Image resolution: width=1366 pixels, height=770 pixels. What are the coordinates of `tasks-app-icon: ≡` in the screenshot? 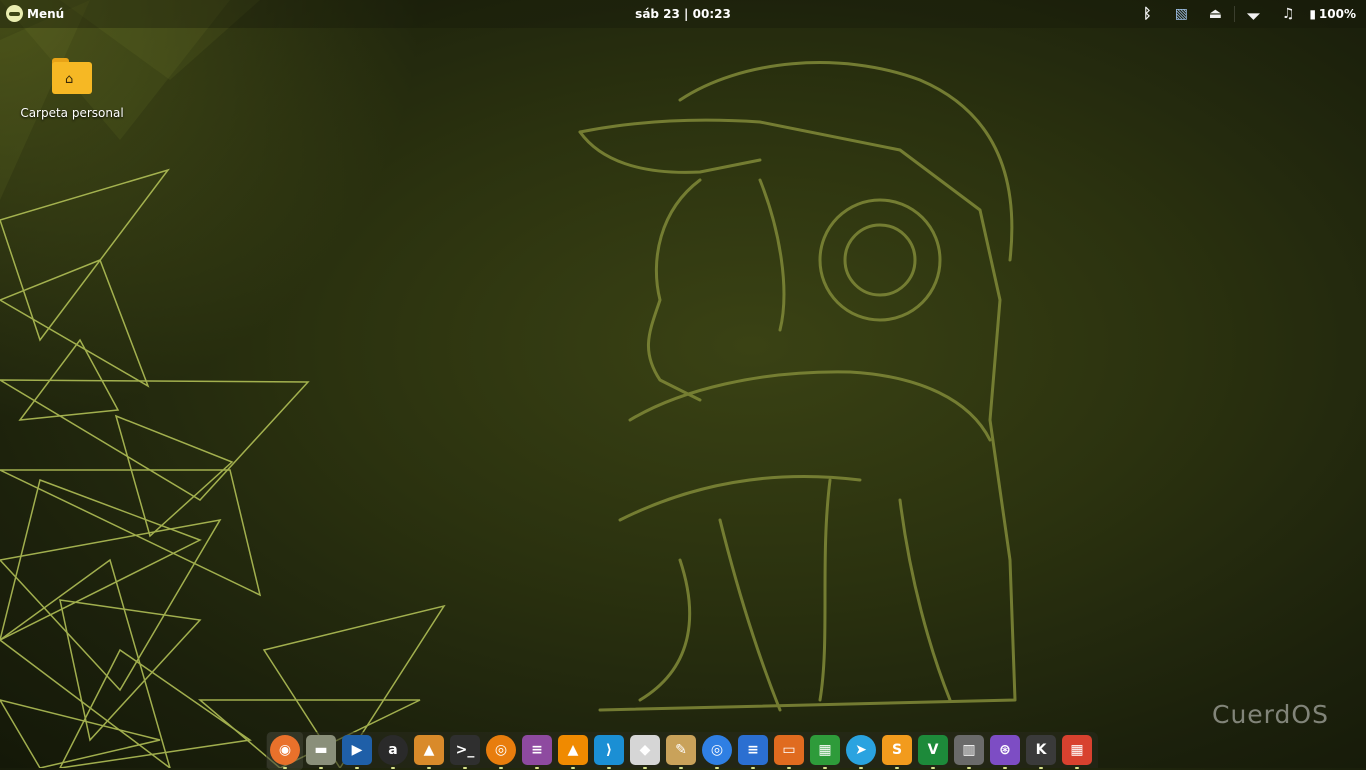 It's located at (537, 750).